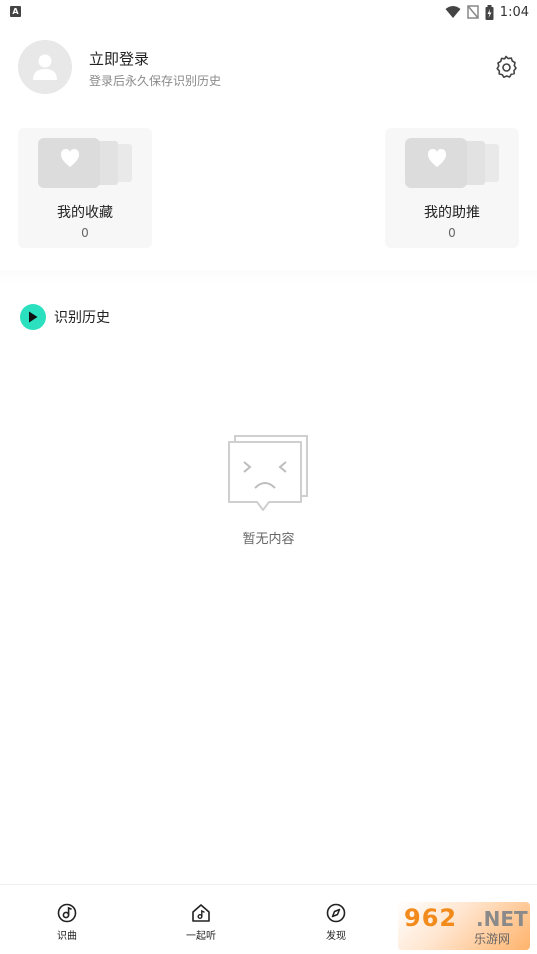 The height and width of the screenshot is (954, 537). What do you see at coordinates (453, 12) in the screenshot?
I see `wifi-icon` at bounding box center [453, 12].